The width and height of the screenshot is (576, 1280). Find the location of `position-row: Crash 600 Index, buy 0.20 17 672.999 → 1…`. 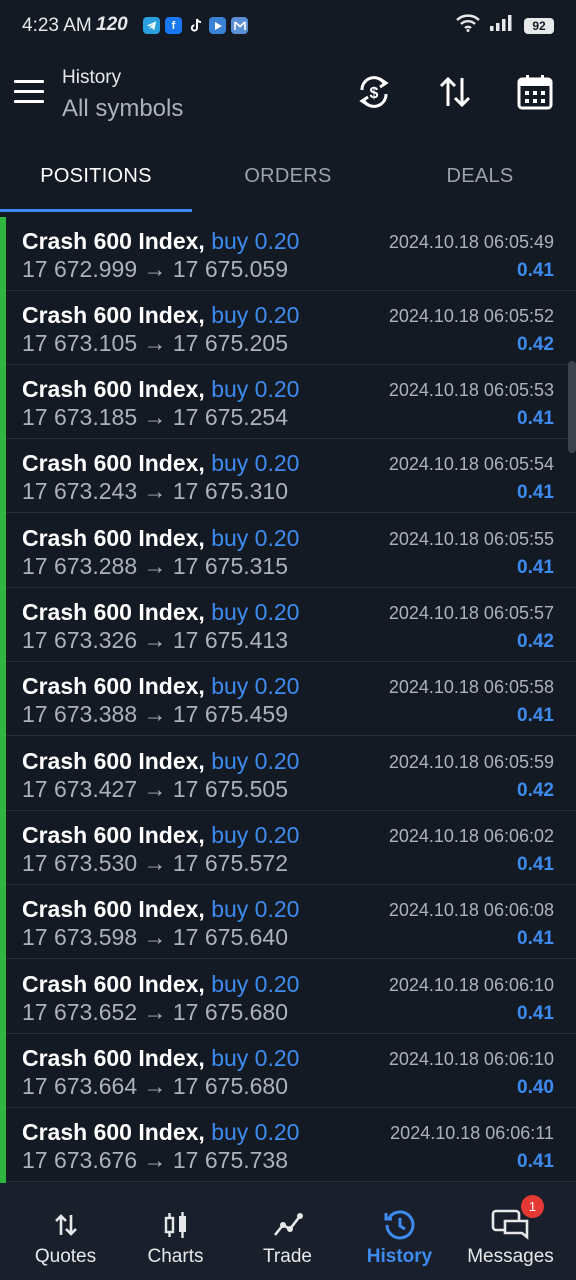

position-row: Crash 600 Index, buy 0.20 17 672.999 → 1… is located at coordinates (291, 254).